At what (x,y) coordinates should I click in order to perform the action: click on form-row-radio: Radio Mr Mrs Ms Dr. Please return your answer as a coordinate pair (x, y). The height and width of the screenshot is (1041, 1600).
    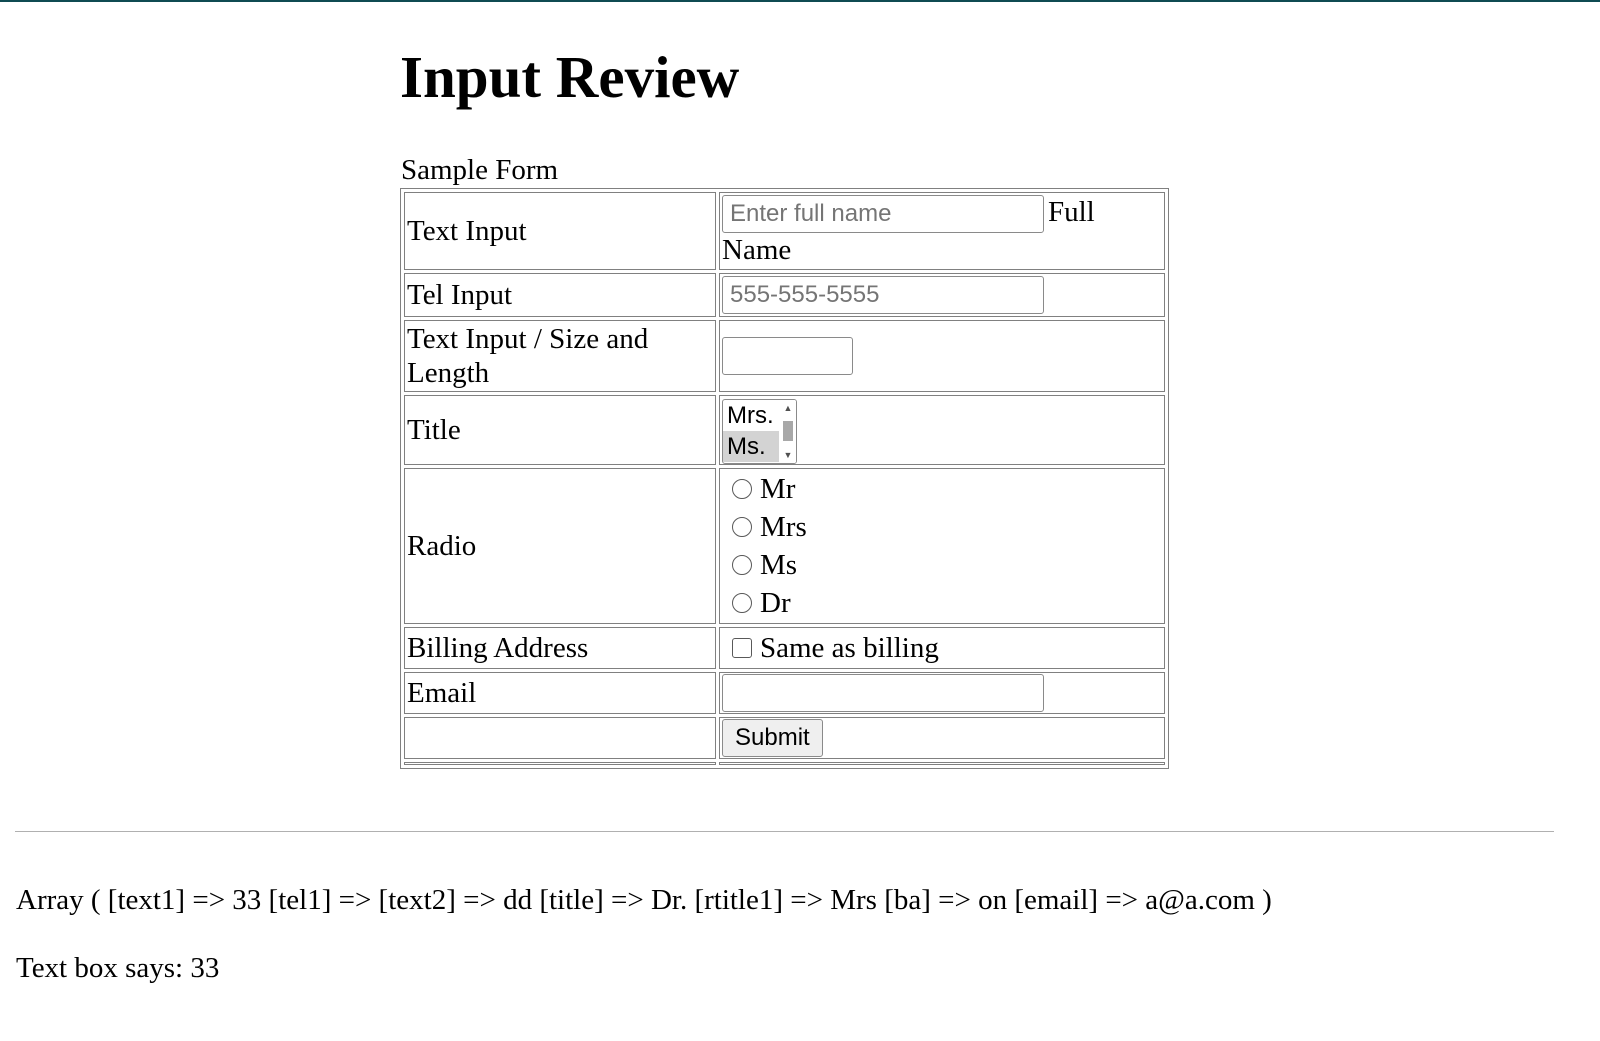
    Looking at the image, I should click on (784, 546).